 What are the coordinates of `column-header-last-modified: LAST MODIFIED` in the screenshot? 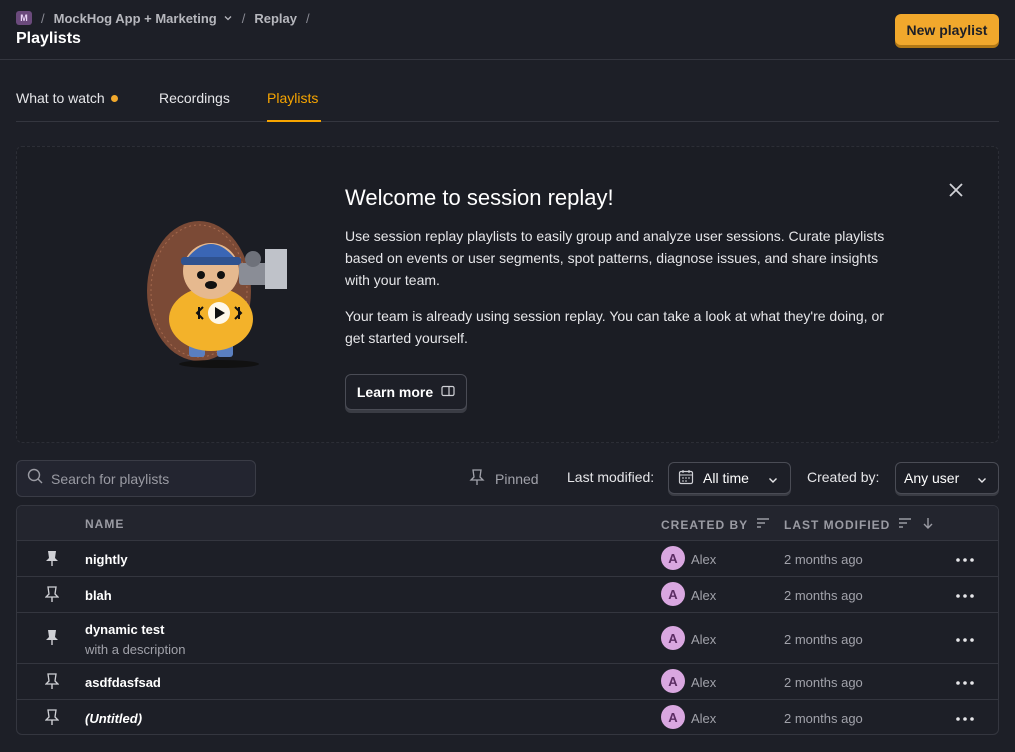 It's located at (859, 524).